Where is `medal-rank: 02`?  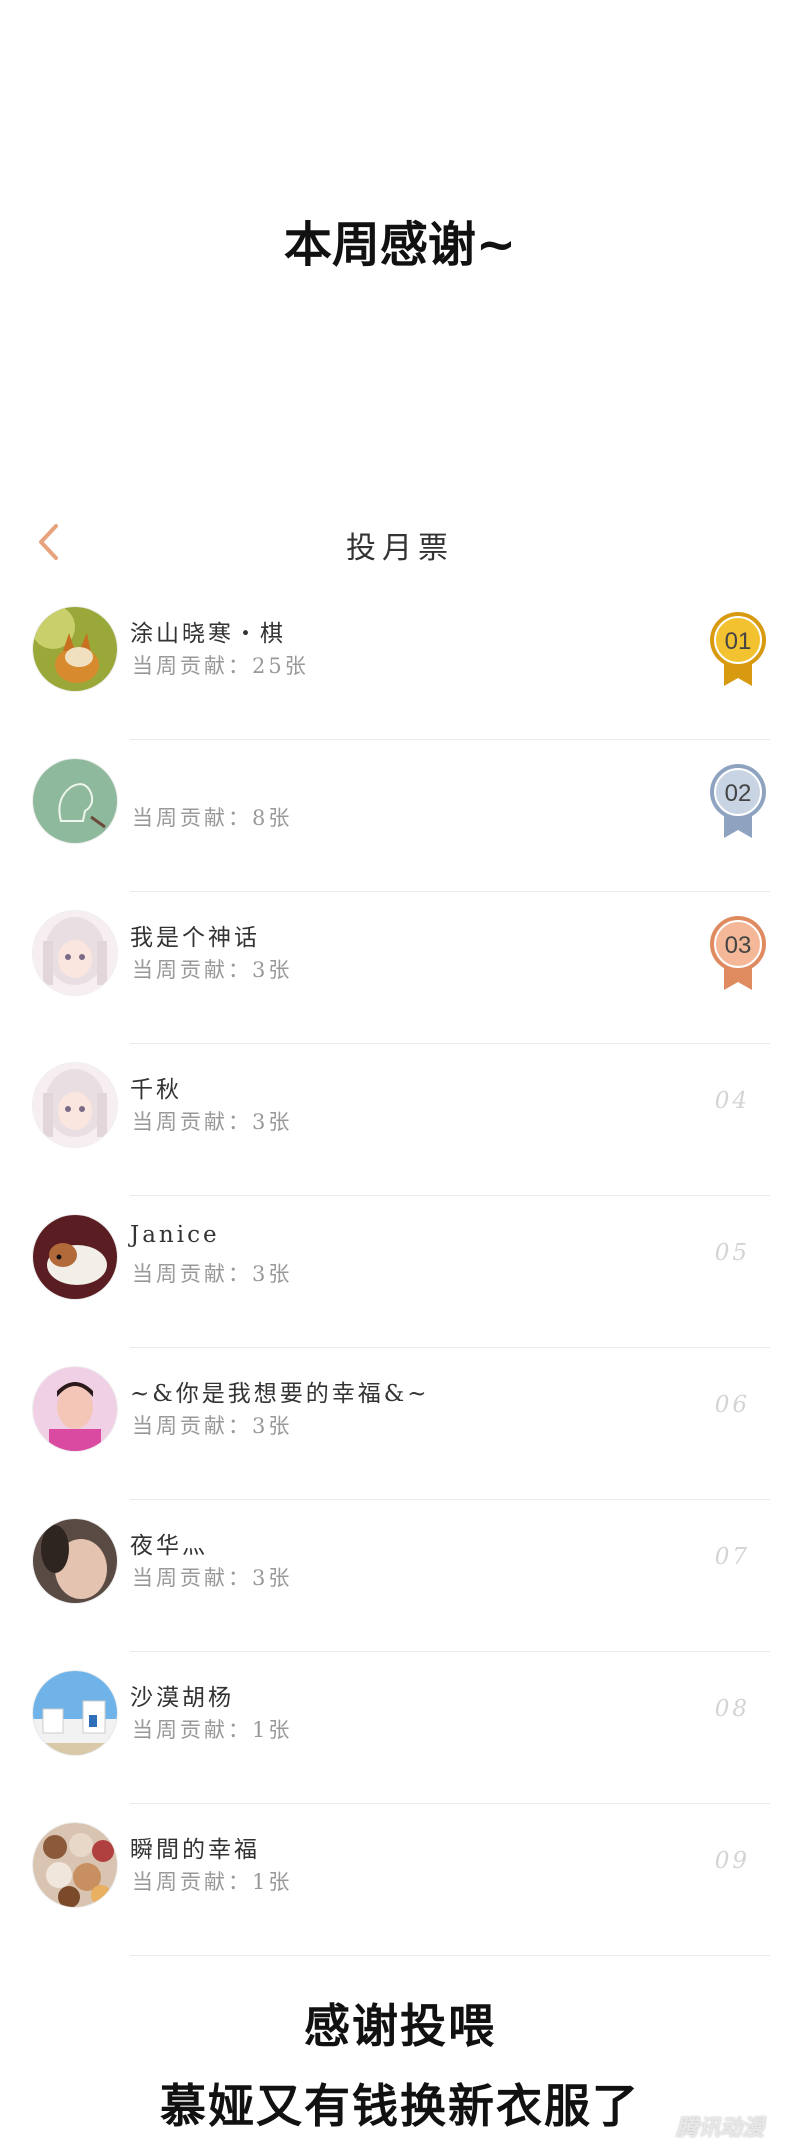
medal-rank: 02 is located at coordinates (738, 793).